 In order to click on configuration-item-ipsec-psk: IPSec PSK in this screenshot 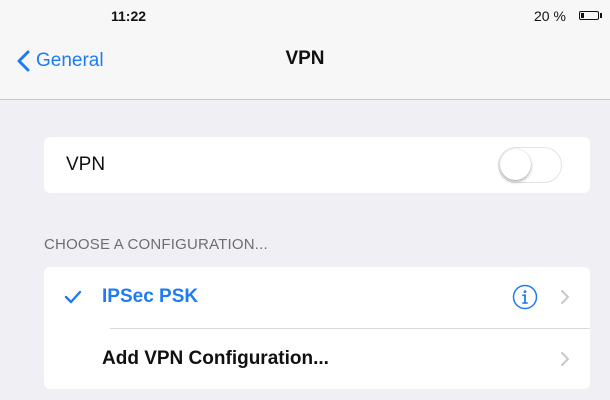, I will do `click(317, 297)`.